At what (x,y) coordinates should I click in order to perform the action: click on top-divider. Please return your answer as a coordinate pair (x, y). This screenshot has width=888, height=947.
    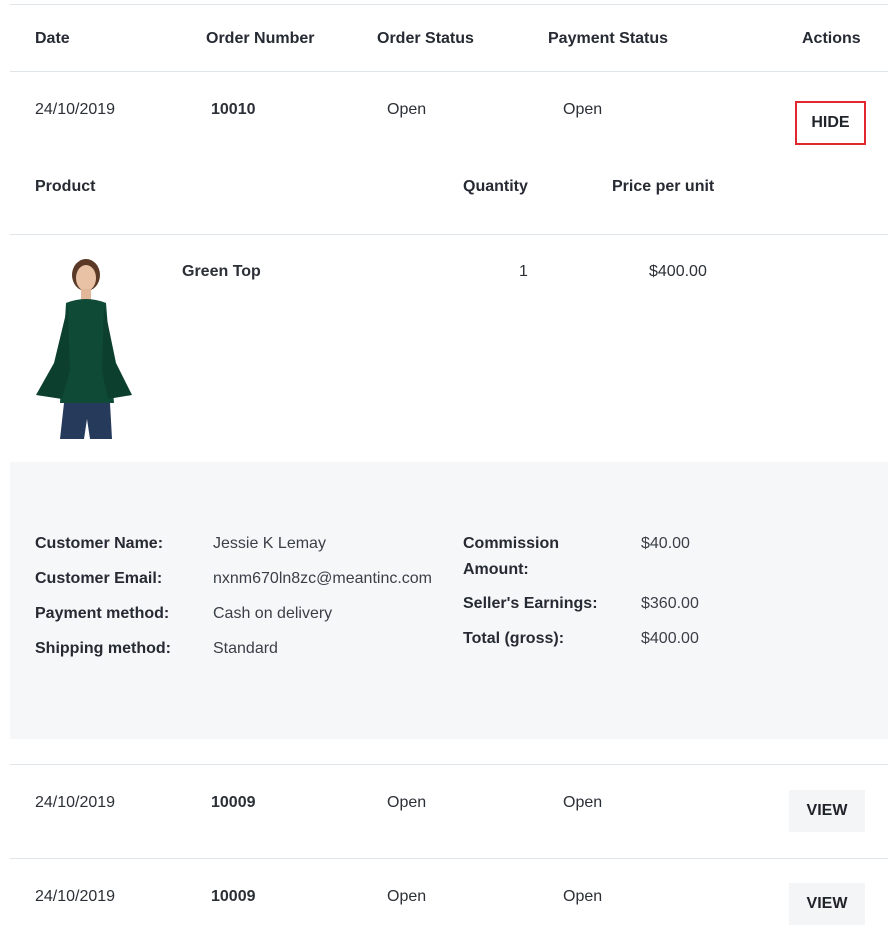
    Looking at the image, I should click on (449, 4).